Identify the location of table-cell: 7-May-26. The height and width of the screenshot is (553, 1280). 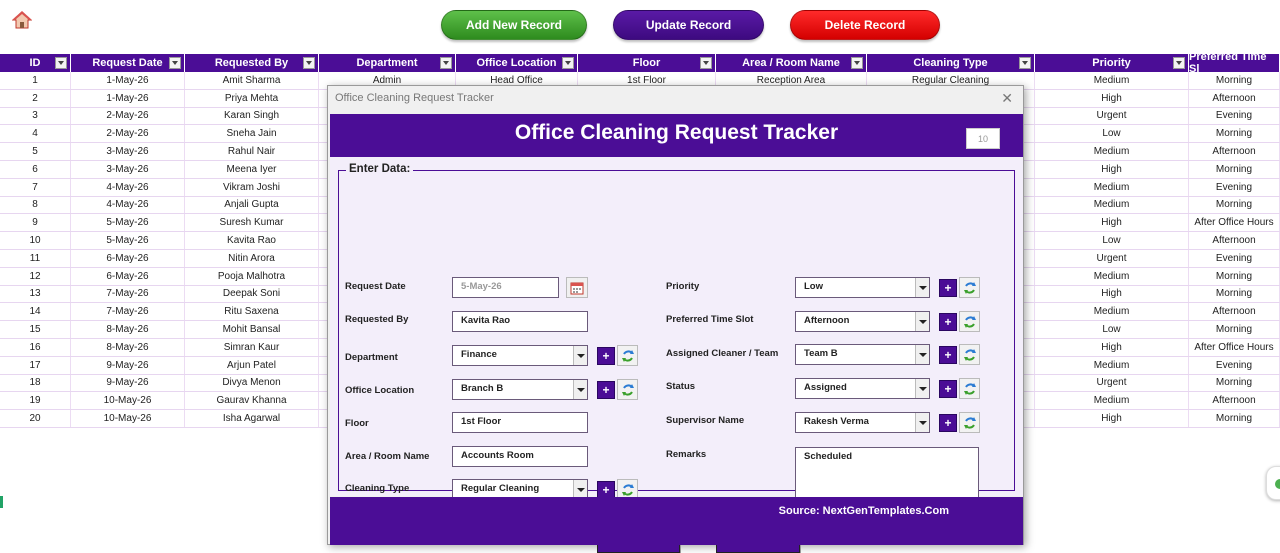
(128, 294).